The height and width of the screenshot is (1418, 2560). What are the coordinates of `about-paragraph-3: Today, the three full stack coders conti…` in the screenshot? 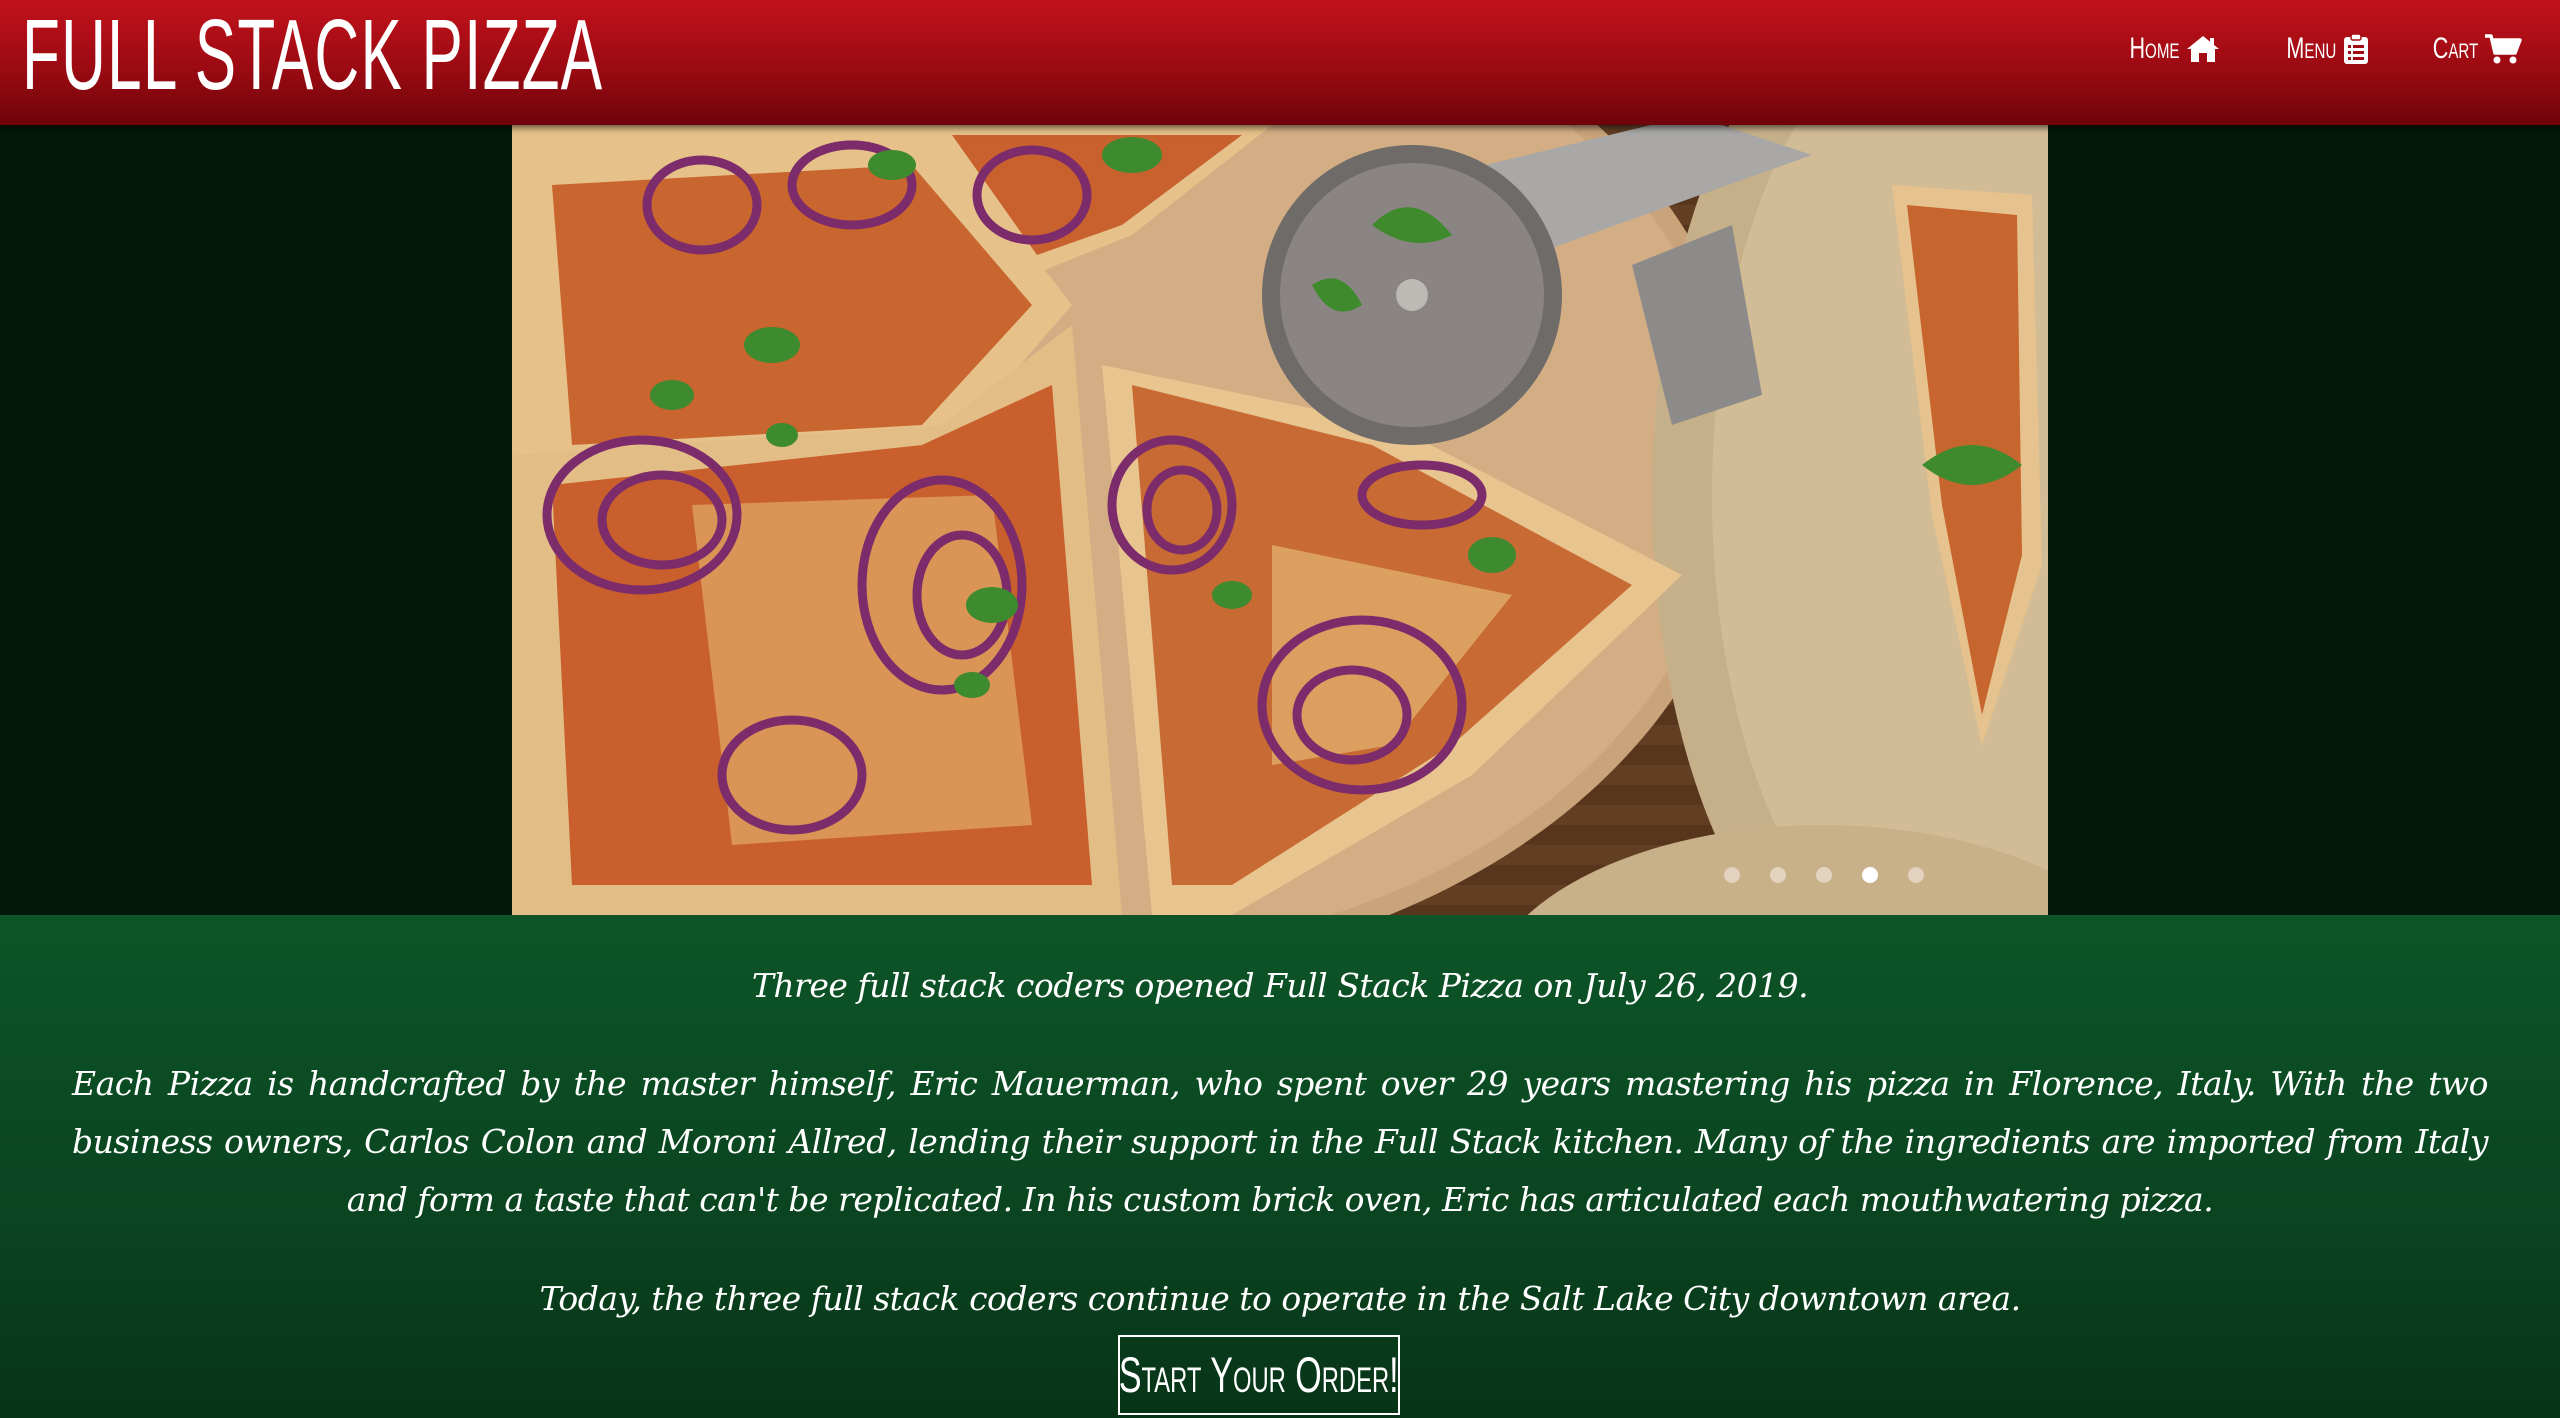 It's located at (1280, 1298).